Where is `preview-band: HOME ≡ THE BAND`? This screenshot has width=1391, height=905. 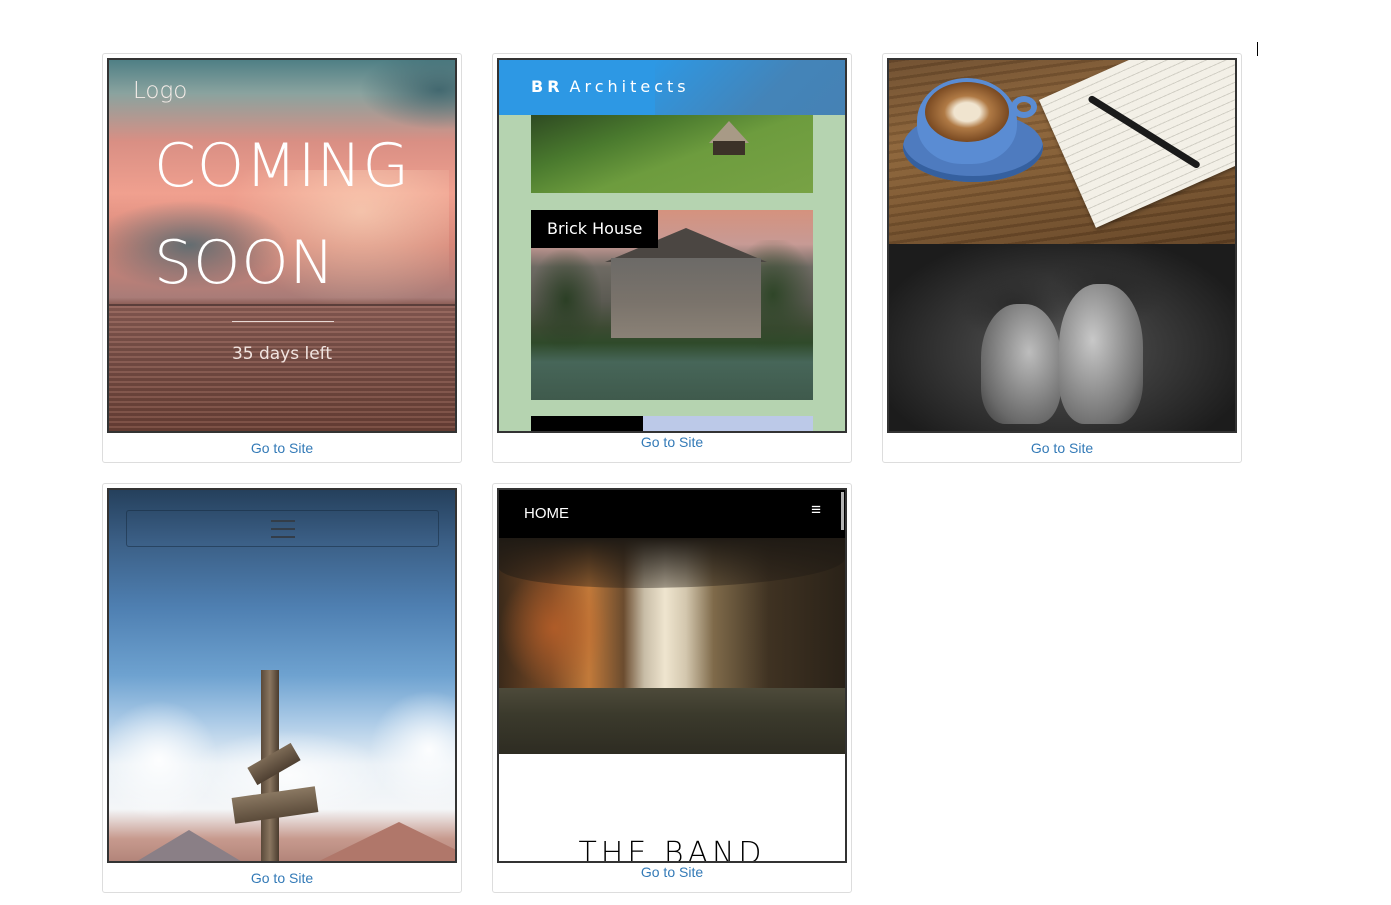 preview-band: HOME ≡ THE BAND is located at coordinates (672, 675).